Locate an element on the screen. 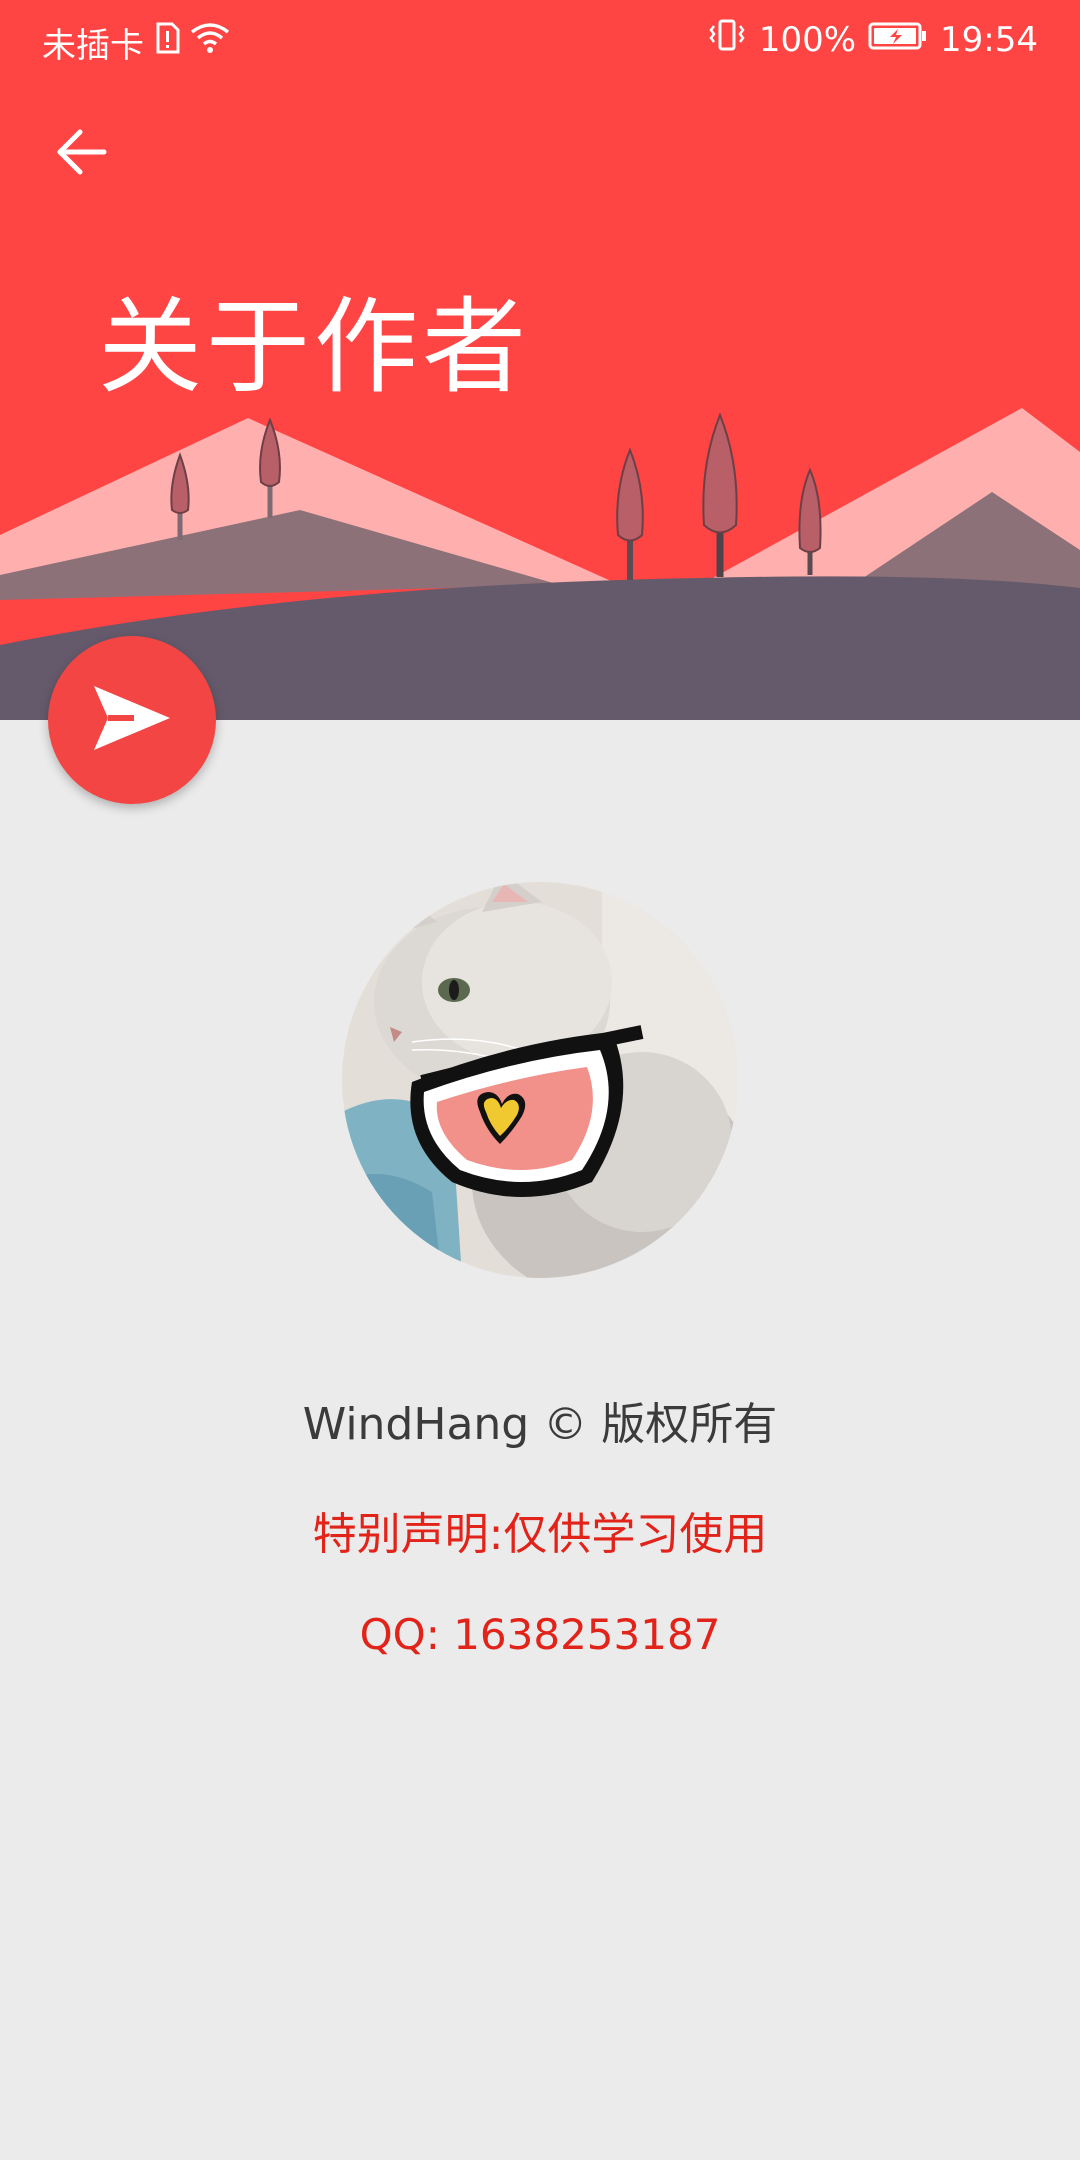  page-title: 关于作者 is located at coordinates (314, 347).